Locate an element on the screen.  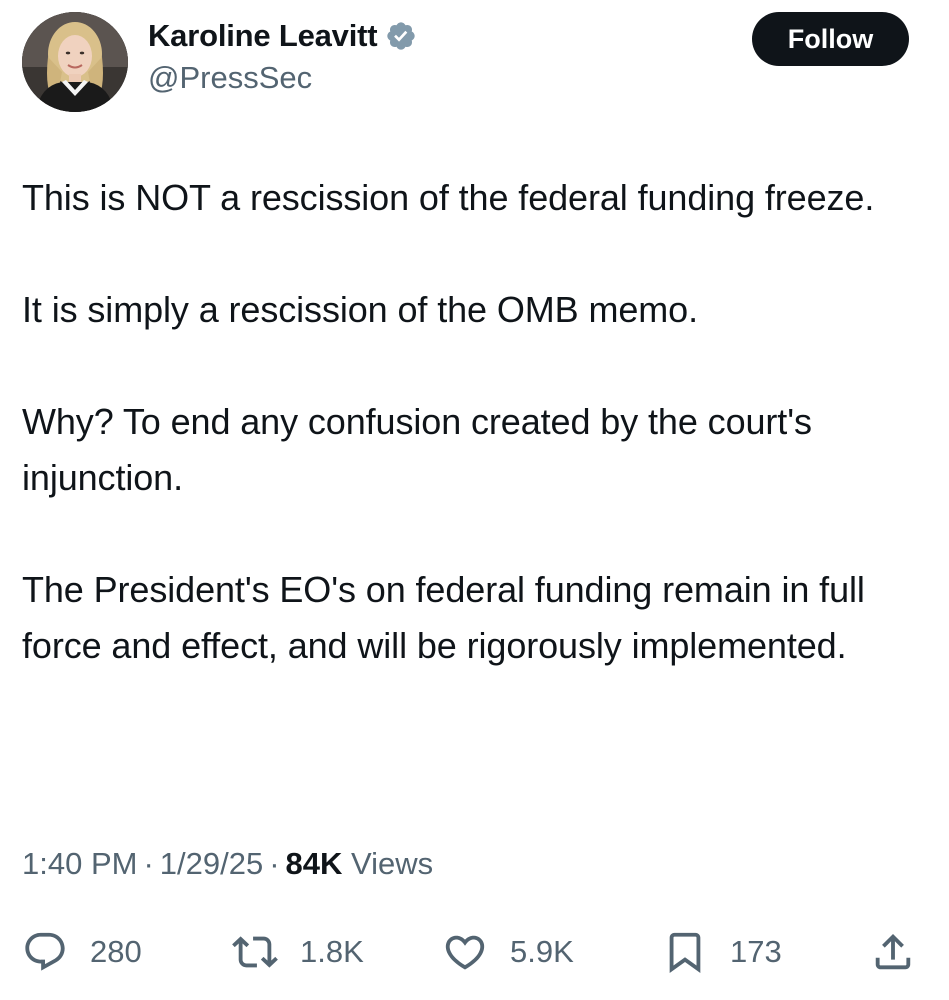
name-row: Karoline Leavitt is located at coordinates (282, 36).